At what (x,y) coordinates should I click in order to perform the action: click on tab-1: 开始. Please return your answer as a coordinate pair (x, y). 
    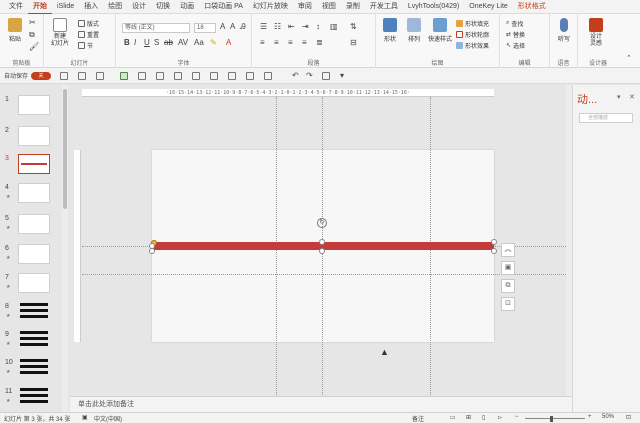
    Looking at the image, I should click on (40, 7).